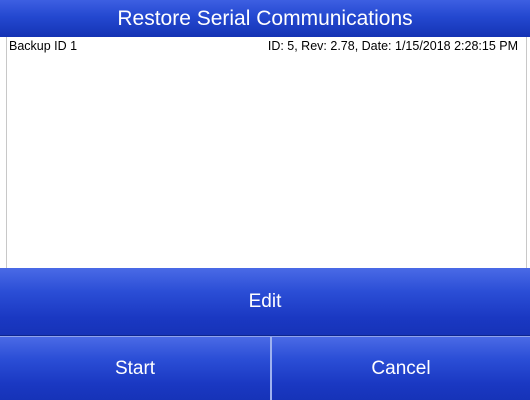 This screenshot has width=530, height=400. Describe the element at coordinates (265, 18) in the screenshot. I see `page-title: Restore Serial Communications` at that location.